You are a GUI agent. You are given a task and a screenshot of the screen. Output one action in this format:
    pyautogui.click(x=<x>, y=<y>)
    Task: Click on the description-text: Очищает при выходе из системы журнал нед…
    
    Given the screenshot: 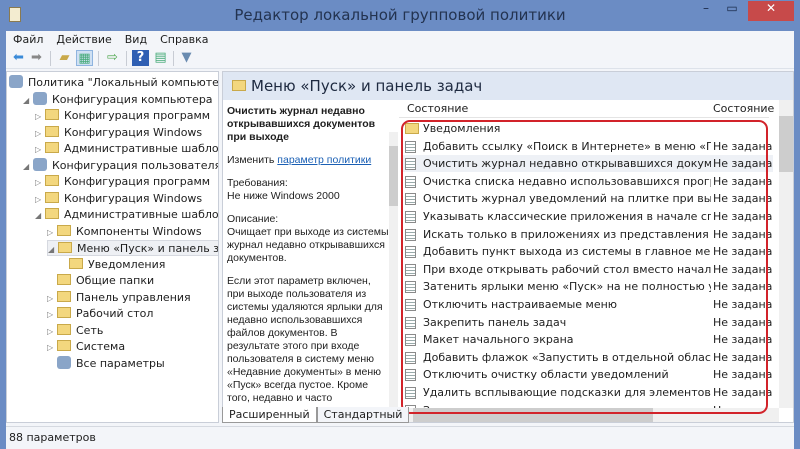 What is the action you would take?
    pyautogui.click(x=308, y=245)
    